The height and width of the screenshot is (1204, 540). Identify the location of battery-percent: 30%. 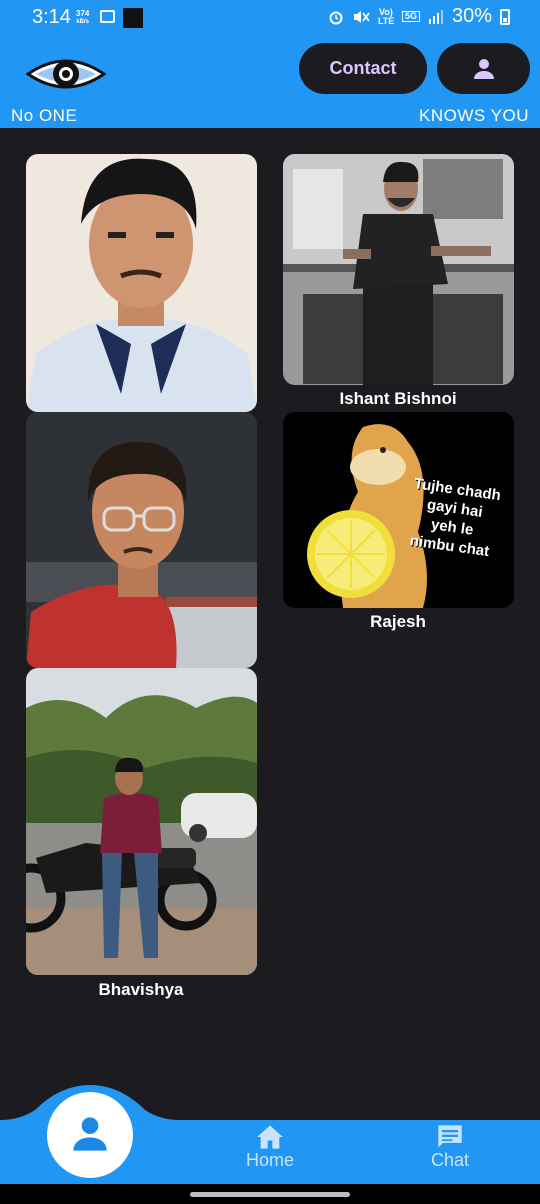
(471, 16).